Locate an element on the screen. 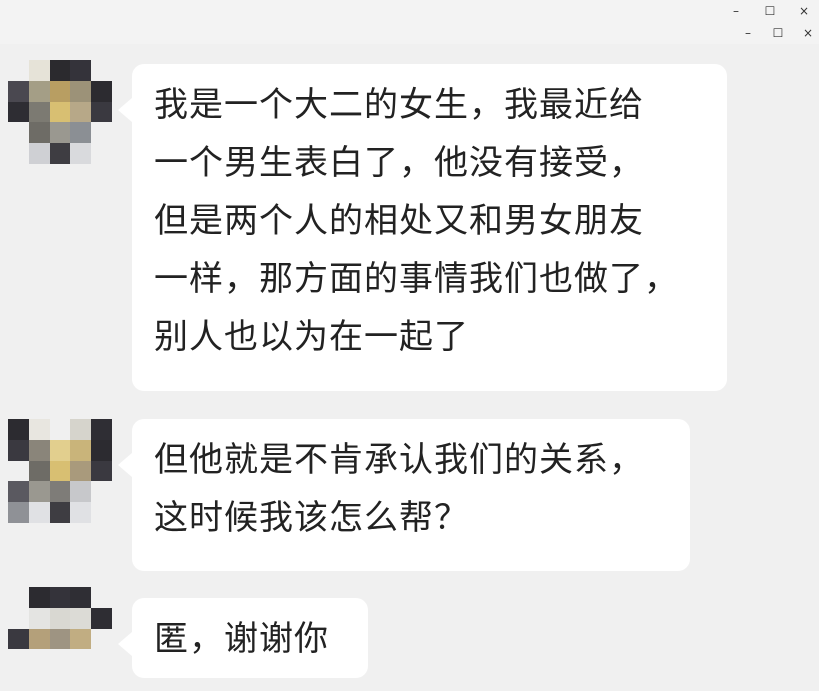 The width and height of the screenshot is (819, 691). message-text: 匿，谢谢你 is located at coordinates (241, 639).